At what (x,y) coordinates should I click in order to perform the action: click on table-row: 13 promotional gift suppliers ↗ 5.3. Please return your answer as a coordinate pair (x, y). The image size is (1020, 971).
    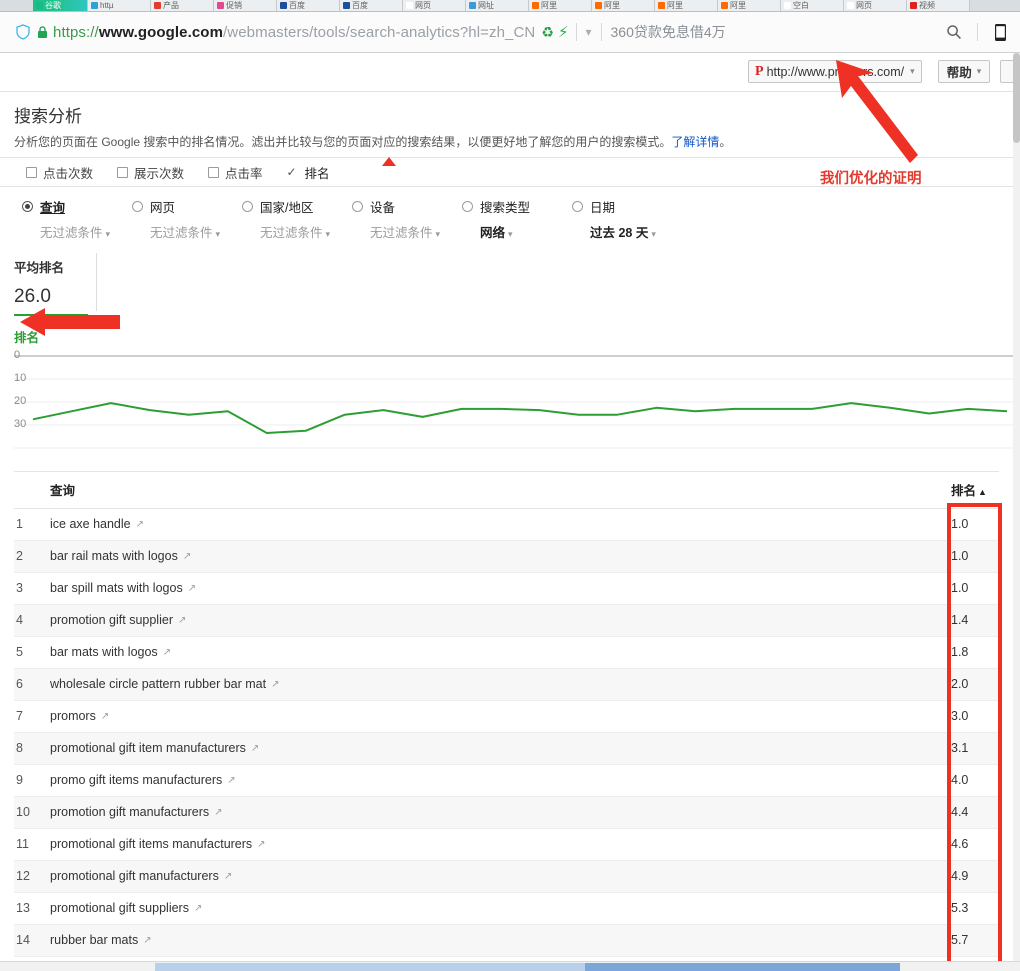
    Looking at the image, I should click on (506, 908).